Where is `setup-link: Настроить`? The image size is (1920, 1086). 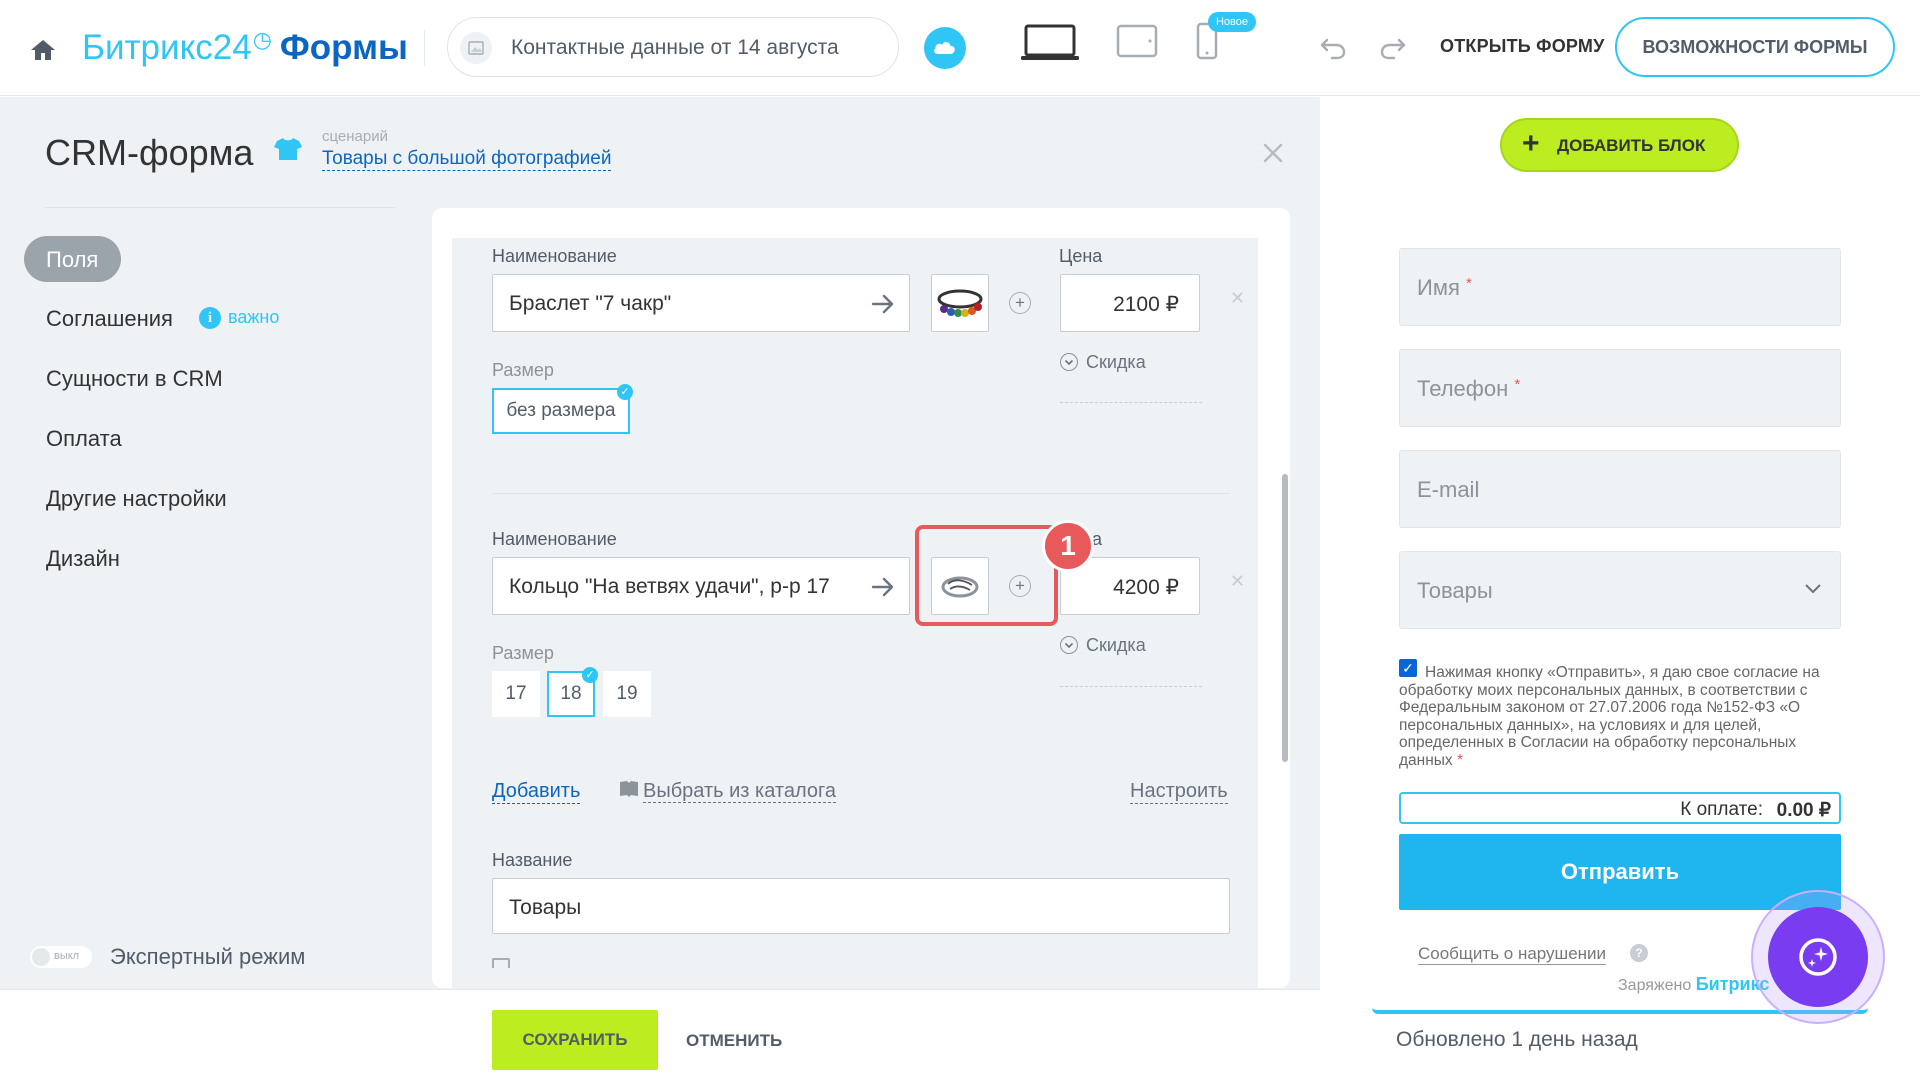
setup-link: Настроить is located at coordinates (1179, 792).